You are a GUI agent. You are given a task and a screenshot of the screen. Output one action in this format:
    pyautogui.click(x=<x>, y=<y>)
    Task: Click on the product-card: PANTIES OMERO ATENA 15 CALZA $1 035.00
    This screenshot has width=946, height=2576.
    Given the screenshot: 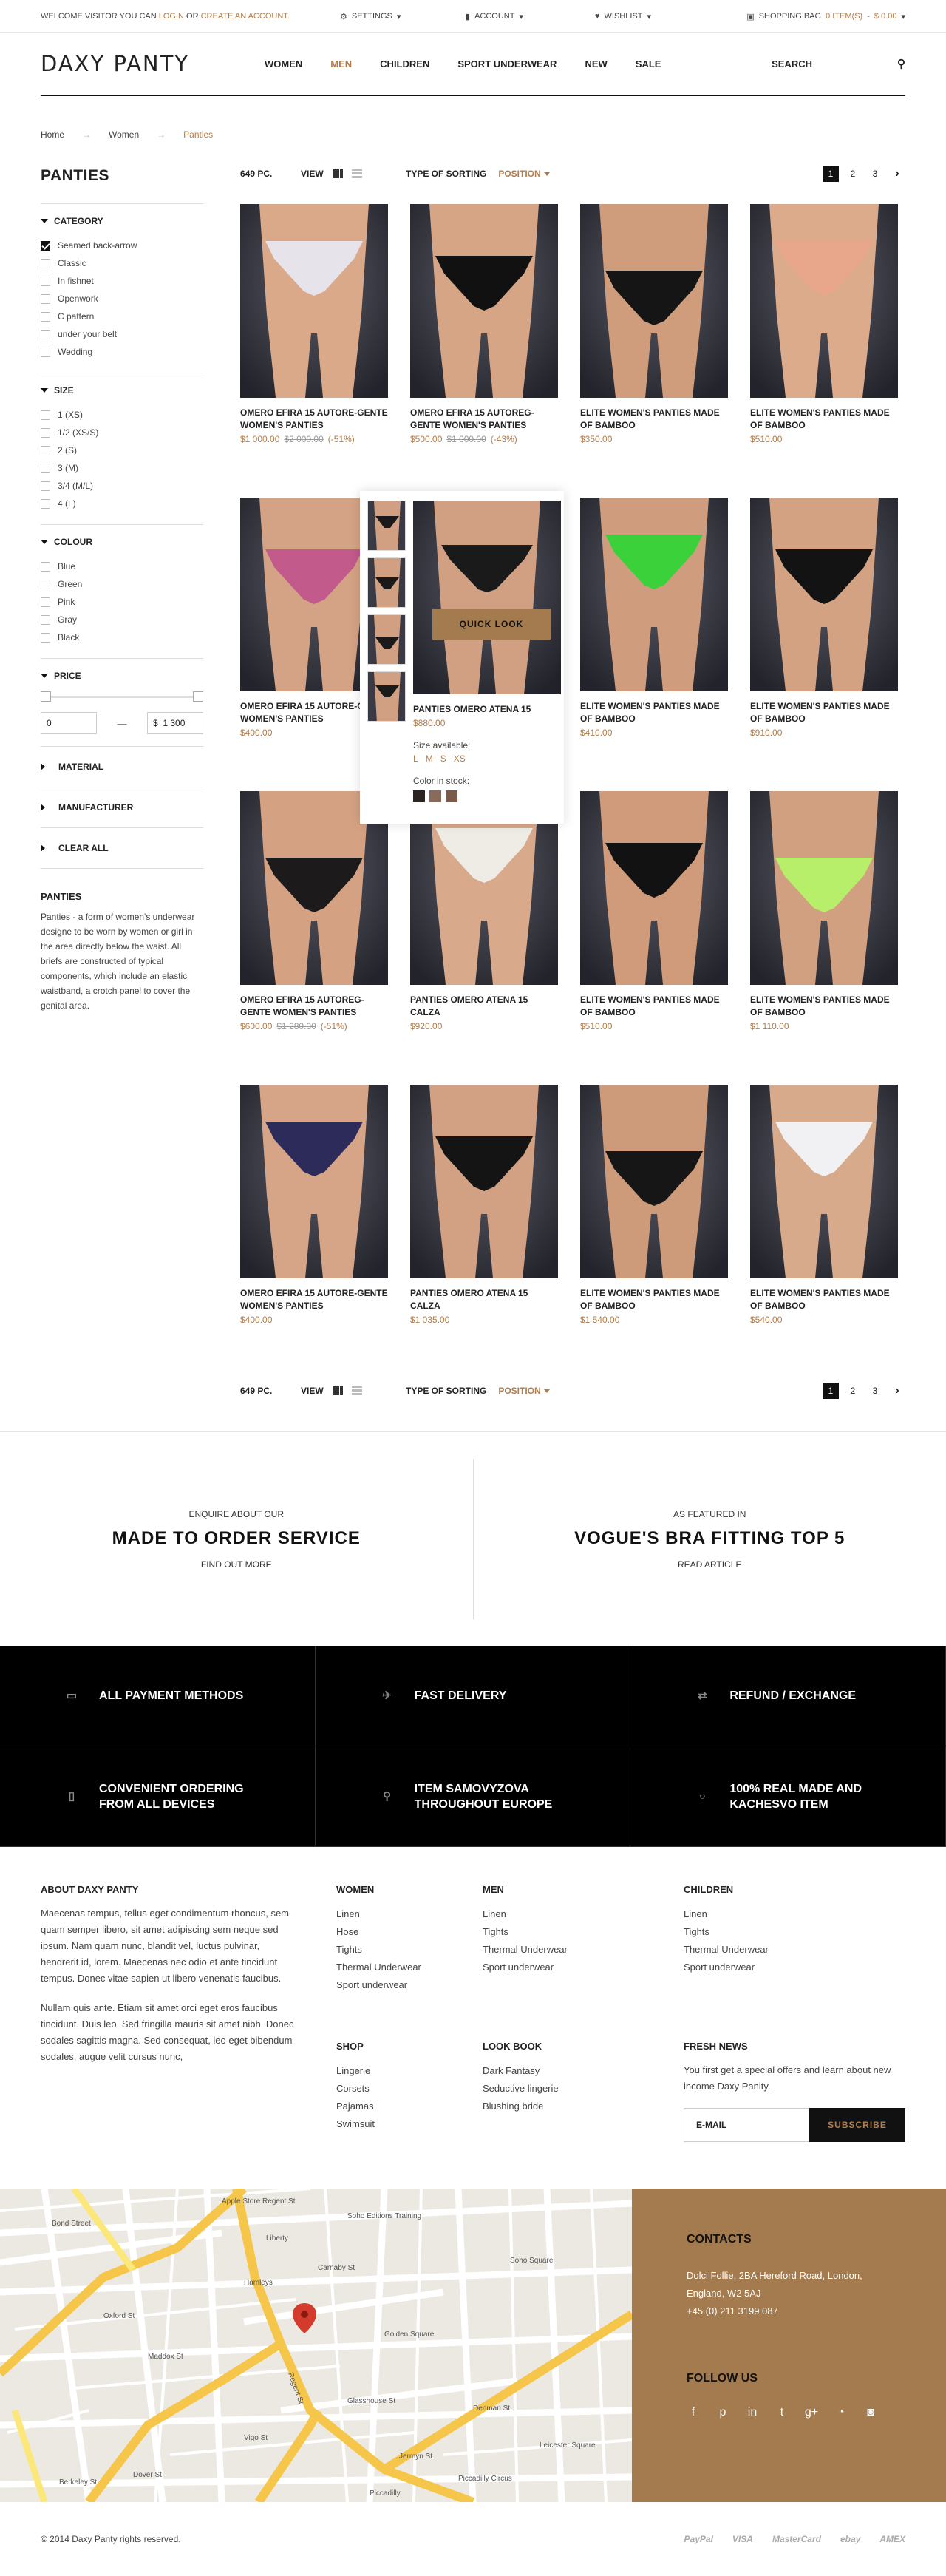 What is the action you would take?
    pyautogui.click(x=484, y=1231)
    